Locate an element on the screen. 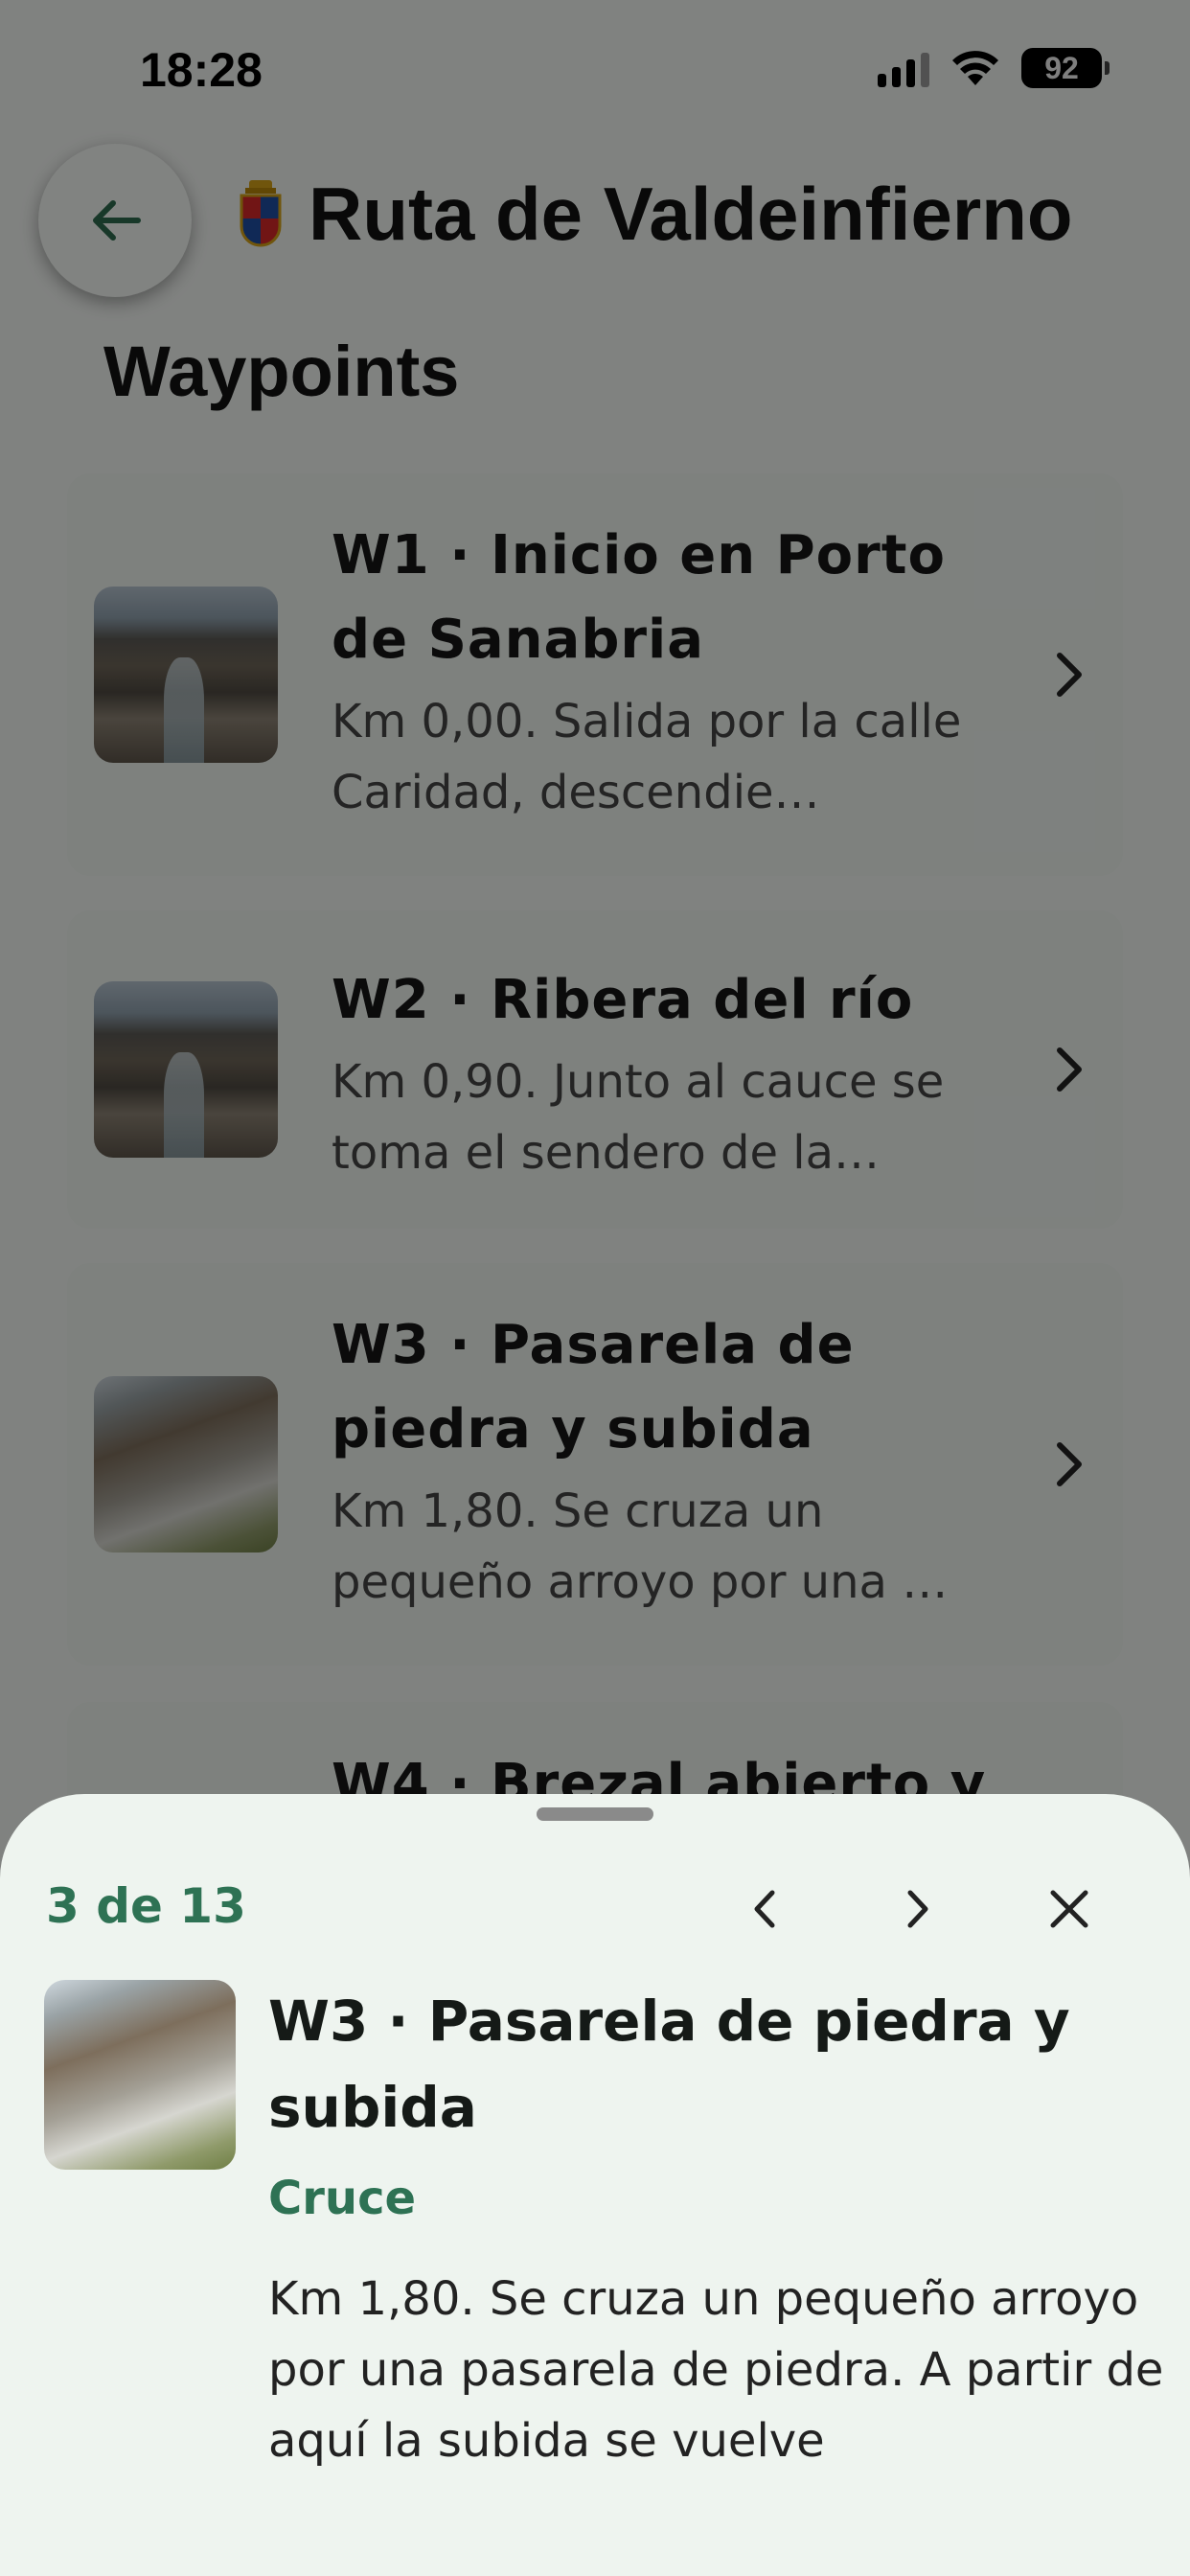 This screenshot has height=2576, width=1190. waypoint-photo is located at coordinates (140, 2075).